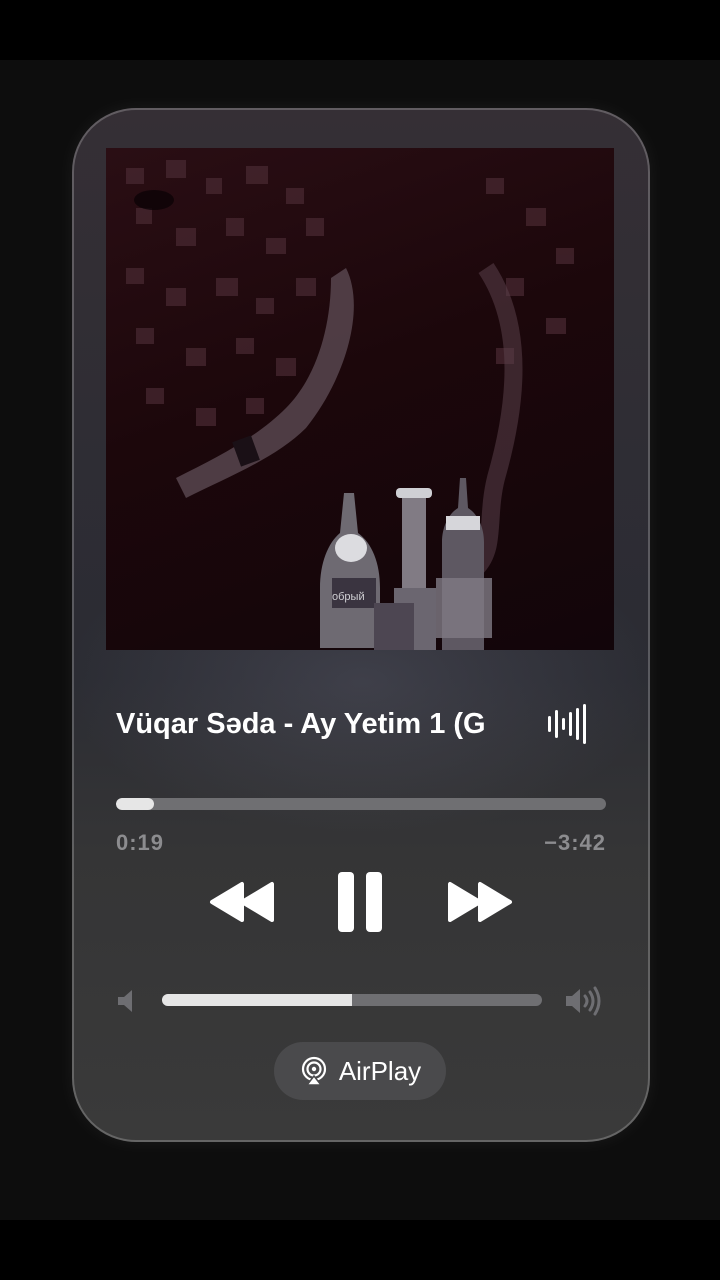 The height and width of the screenshot is (1280, 720). What do you see at coordinates (140, 842) in the screenshot?
I see `elapsed-time: 0:19` at bounding box center [140, 842].